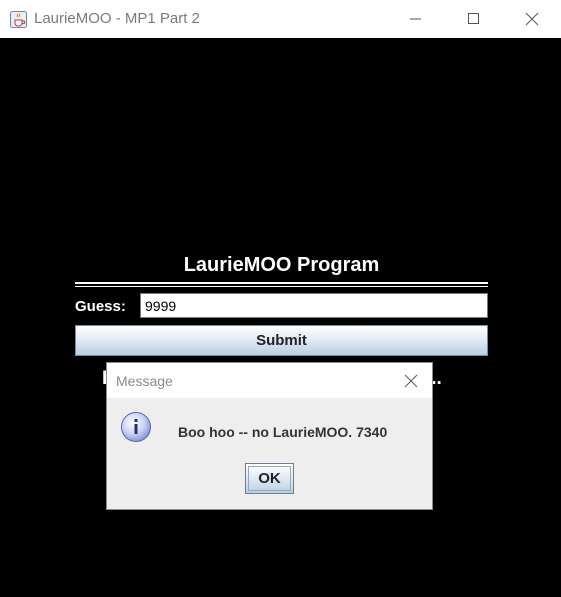  Describe the element at coordinates (281, 340) in the screenshot. I see `submit-button: Submit` at that location.